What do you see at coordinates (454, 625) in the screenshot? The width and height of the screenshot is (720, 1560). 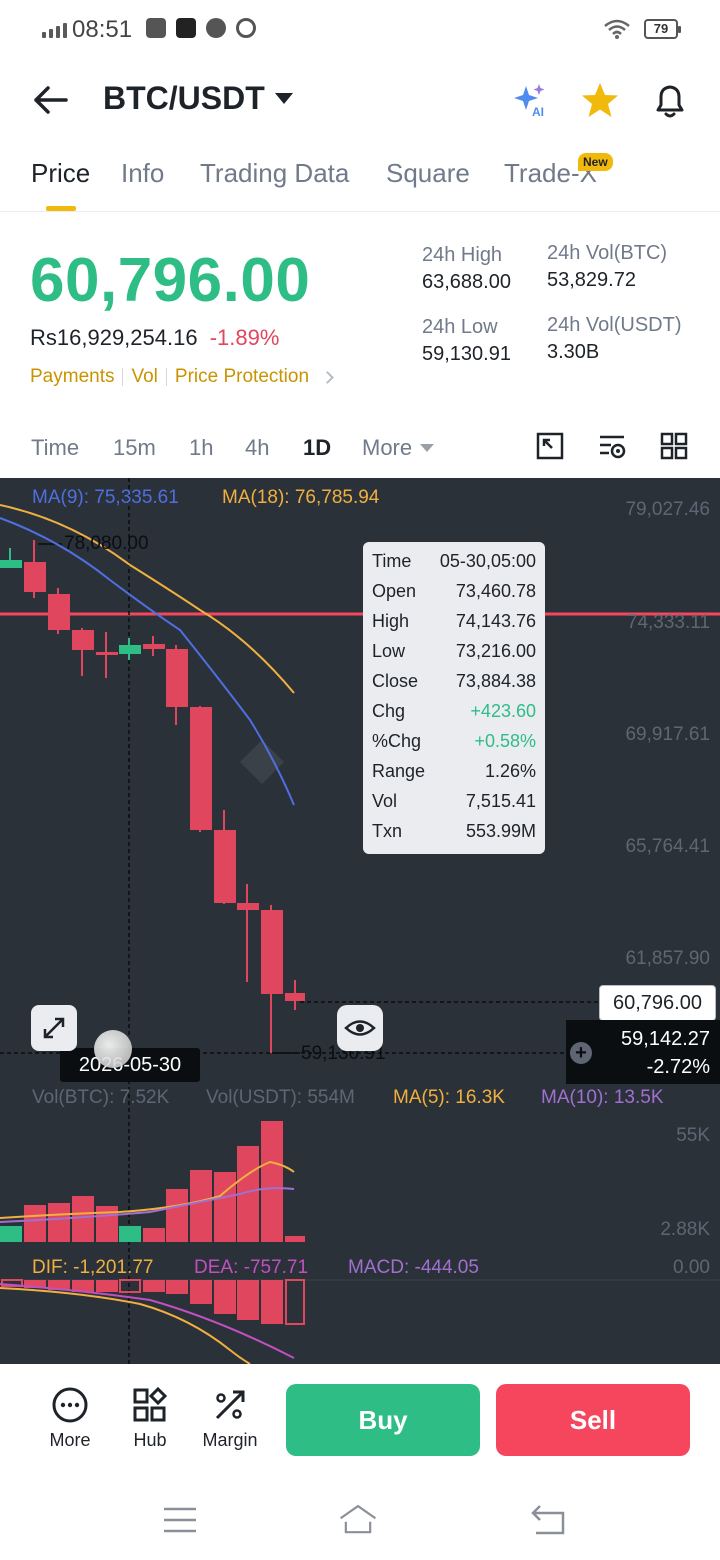 I see `tooltip-row: High 74,143.76` at bounding box center [454, 625].